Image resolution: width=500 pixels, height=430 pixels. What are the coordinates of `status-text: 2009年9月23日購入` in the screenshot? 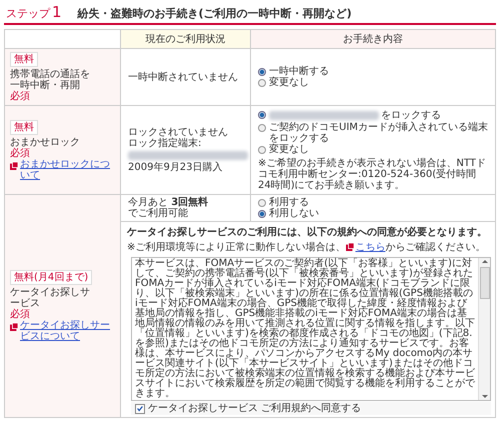 It's located at (175, 167).